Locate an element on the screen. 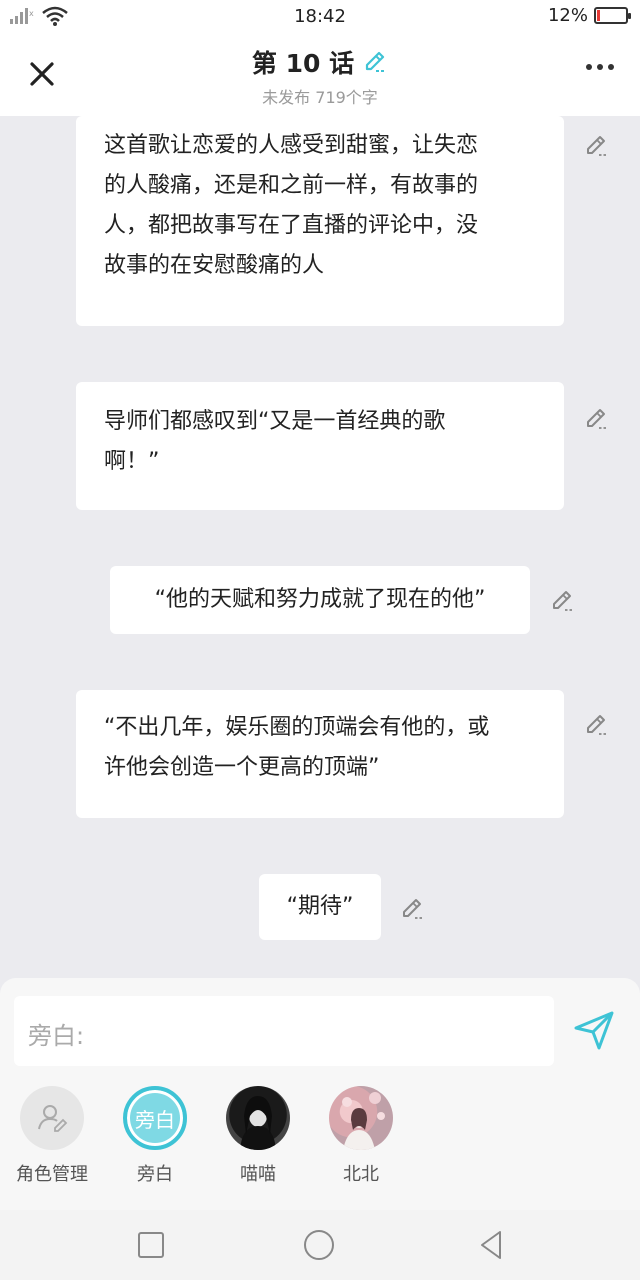  circle-icon is located at coordinates (319, 1245).